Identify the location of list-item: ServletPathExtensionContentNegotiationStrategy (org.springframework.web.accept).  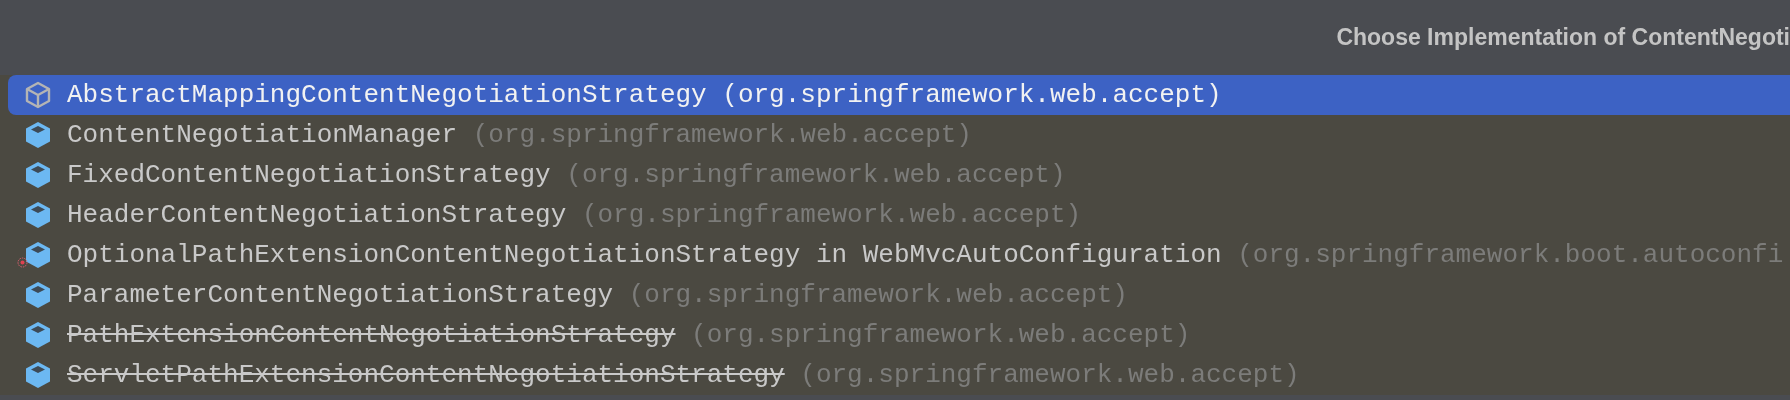
(899, 375).